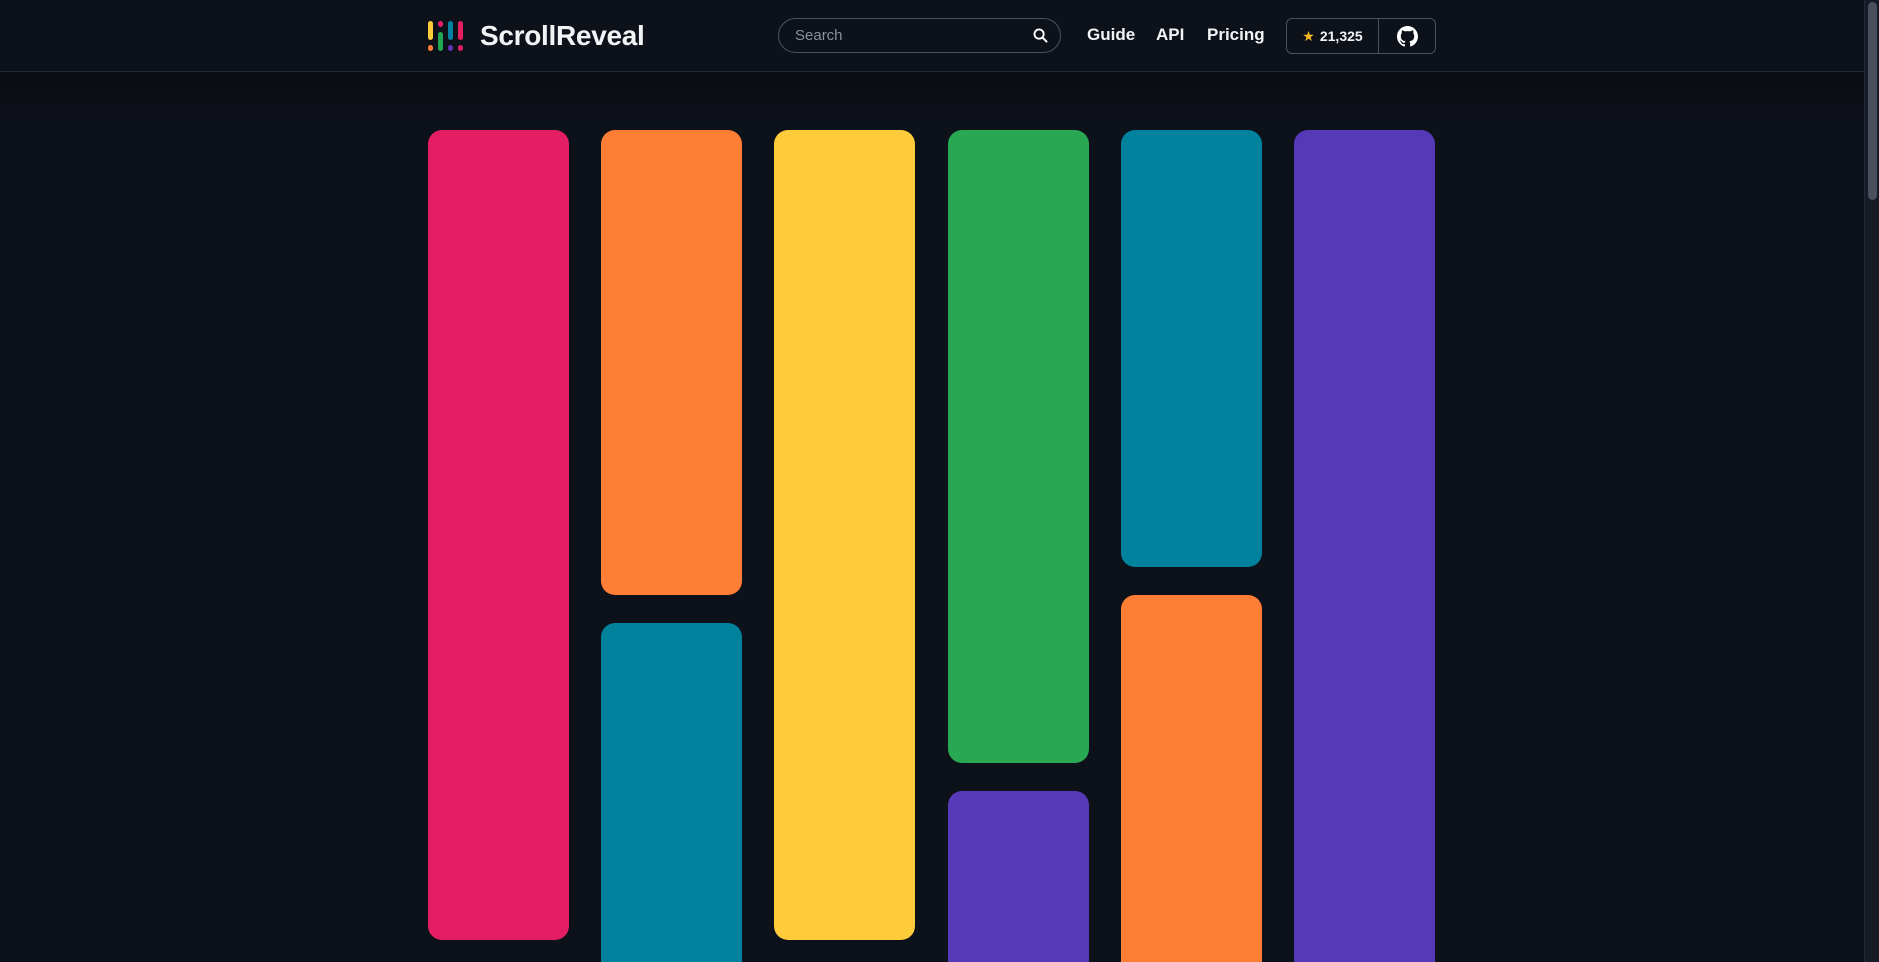  Describe the element at coordinates (447, 36) in the screenshot. I see `logo-mark-icon` at that location.